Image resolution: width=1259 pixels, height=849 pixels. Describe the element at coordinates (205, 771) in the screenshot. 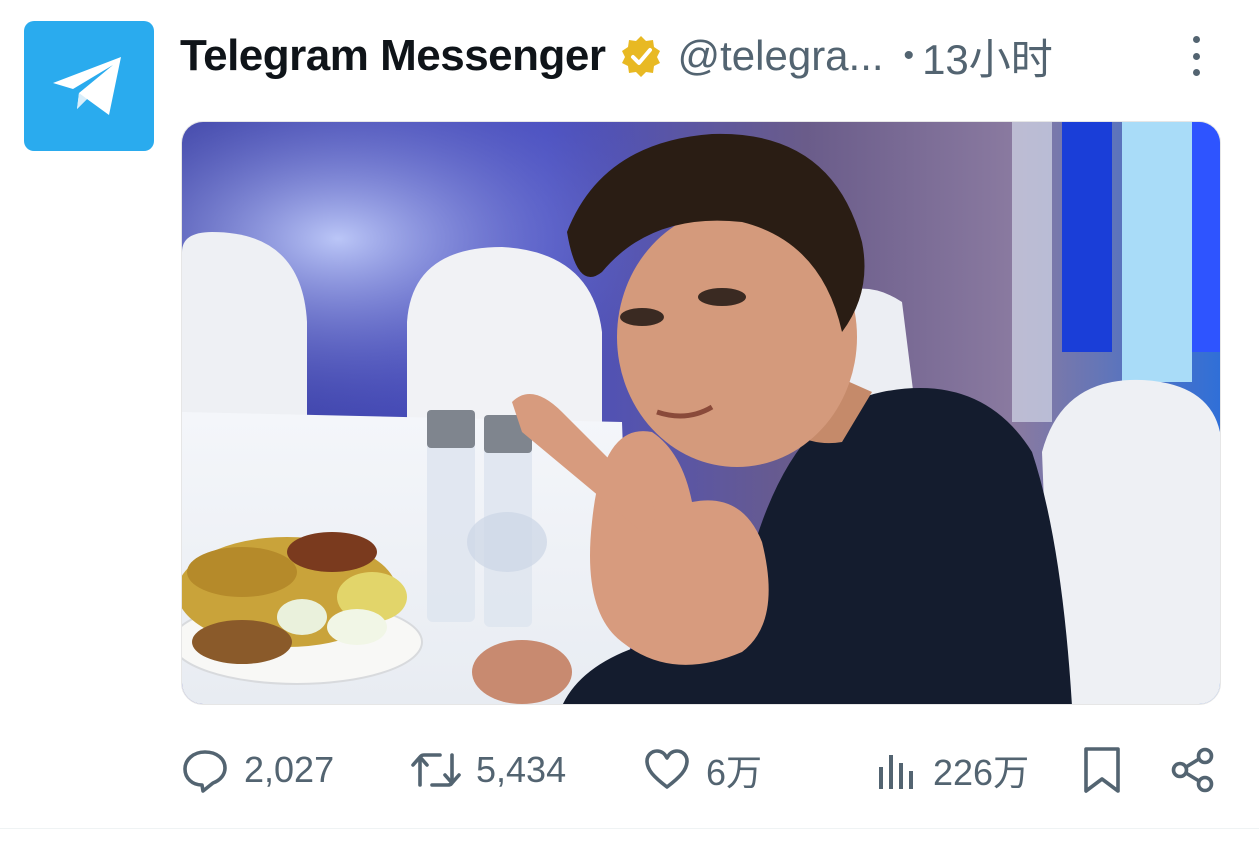

I see `reply-icon` at that location.